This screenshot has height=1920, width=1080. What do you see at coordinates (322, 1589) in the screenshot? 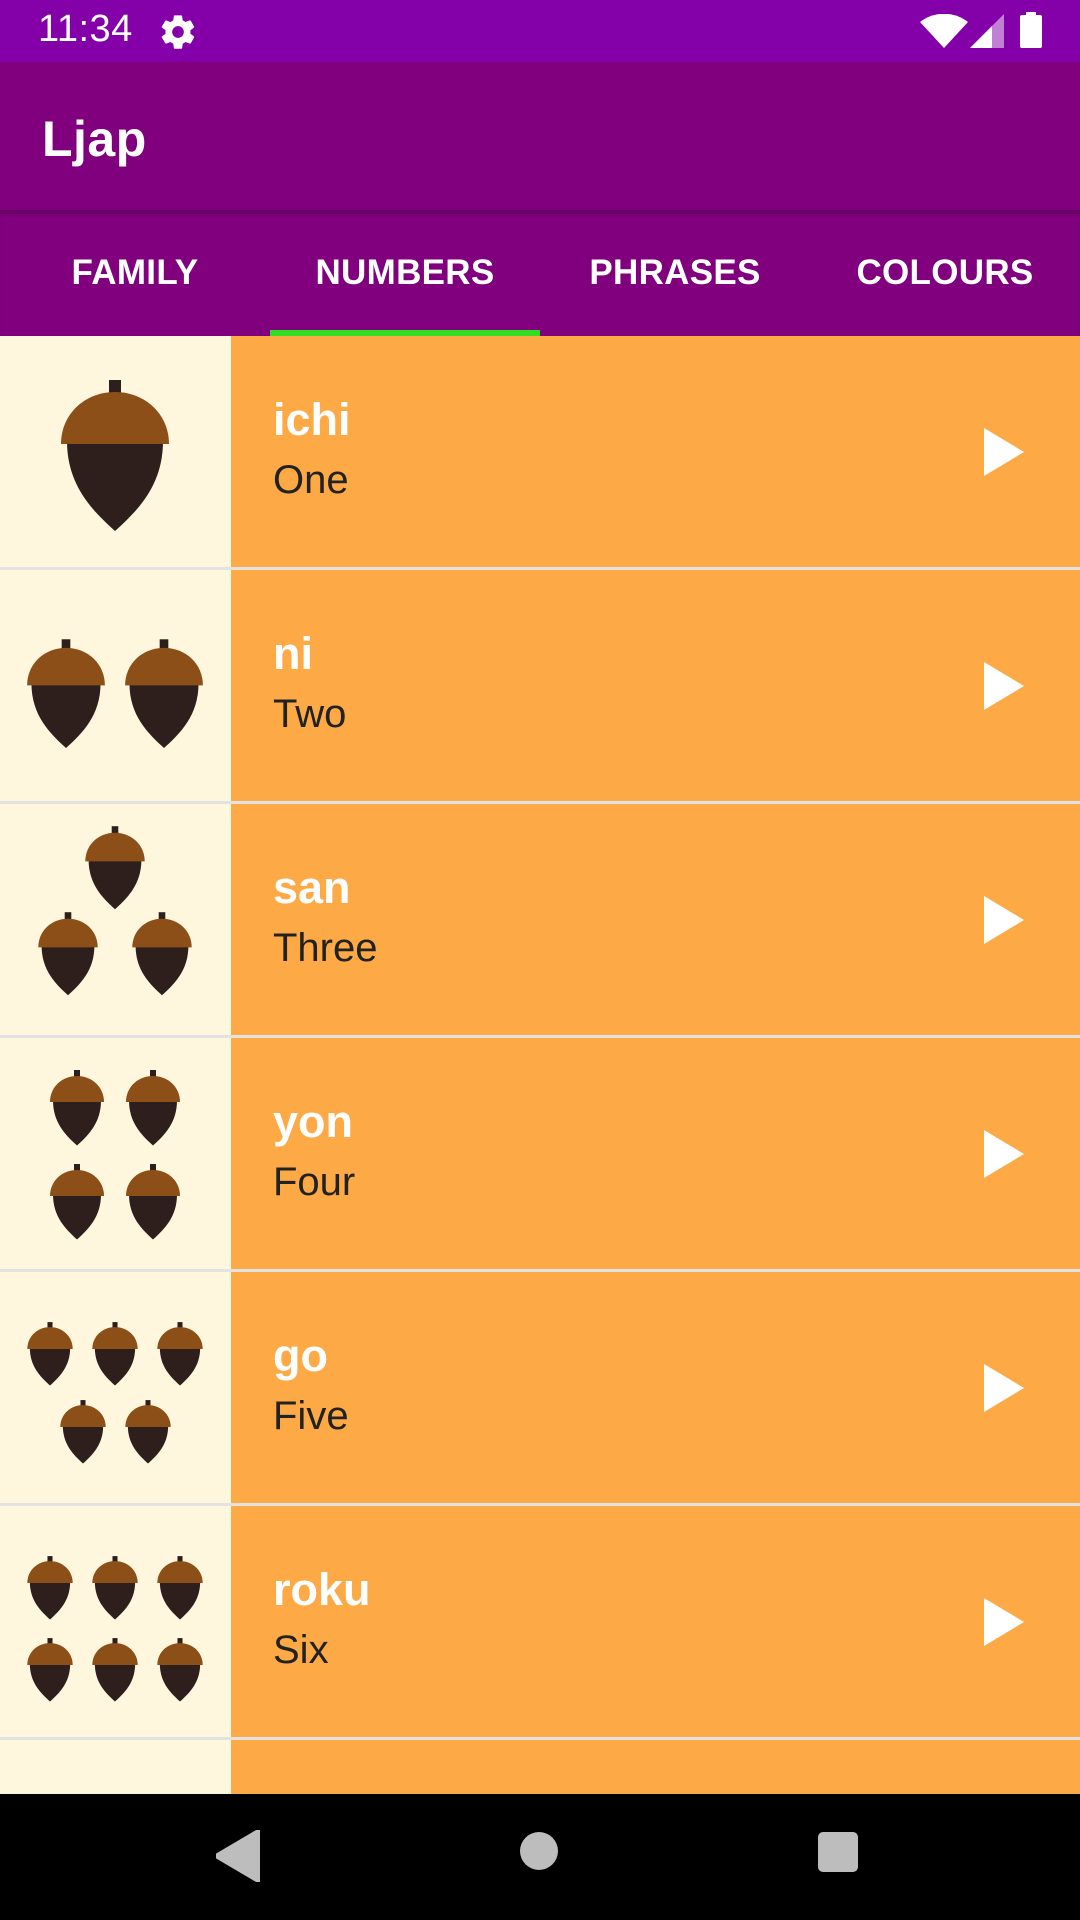
I see `japanese-word: roku` at bounding box center [322, 1589].